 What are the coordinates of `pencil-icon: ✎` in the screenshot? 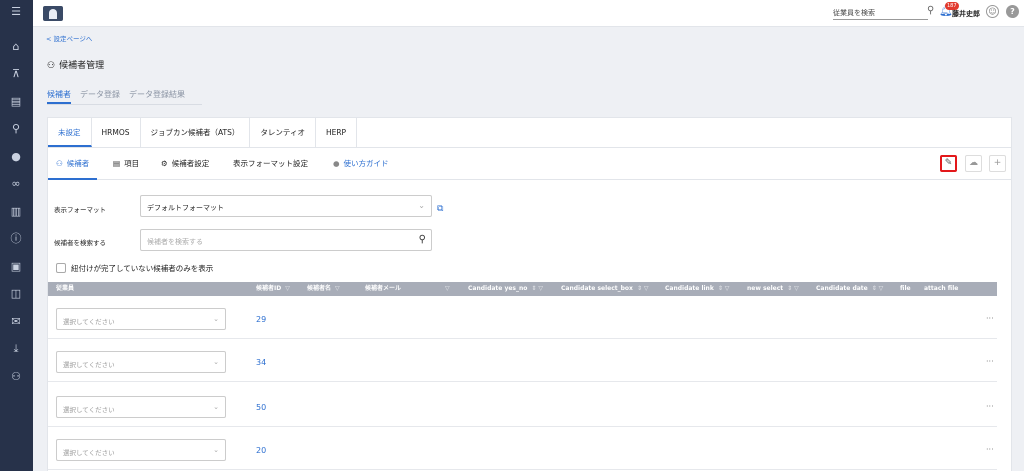 It's located at (948, 163).